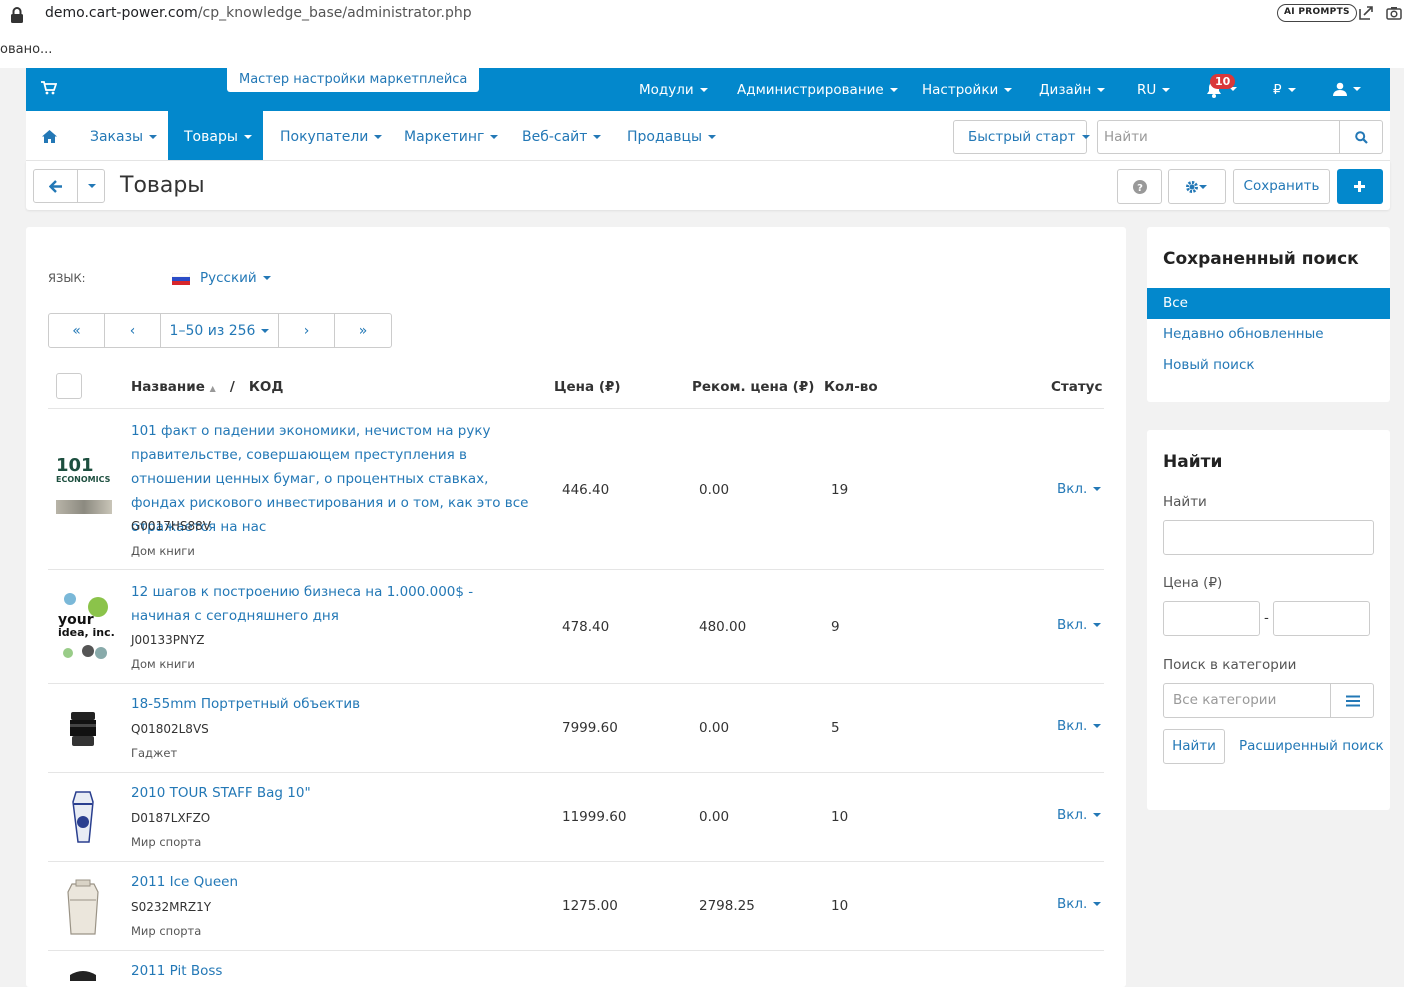 This screenshot has height=987, width=1404. What do you see at coordinates (133, 330) in the screenshot?
I see `pager-prev: ‹` at bounding box center [133, 330].